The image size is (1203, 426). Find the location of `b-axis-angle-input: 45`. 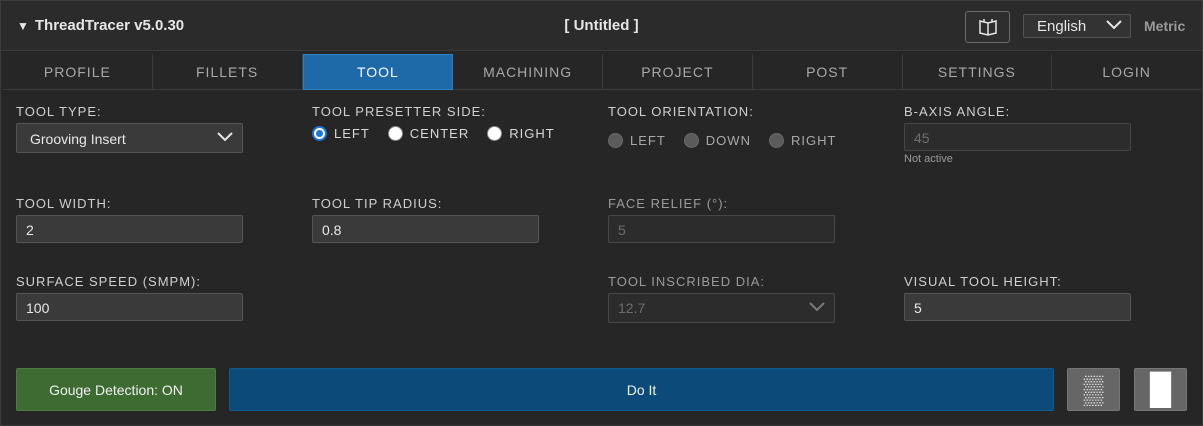

b-axis-angle-input: 45 is located at coordinates (1017, 137).